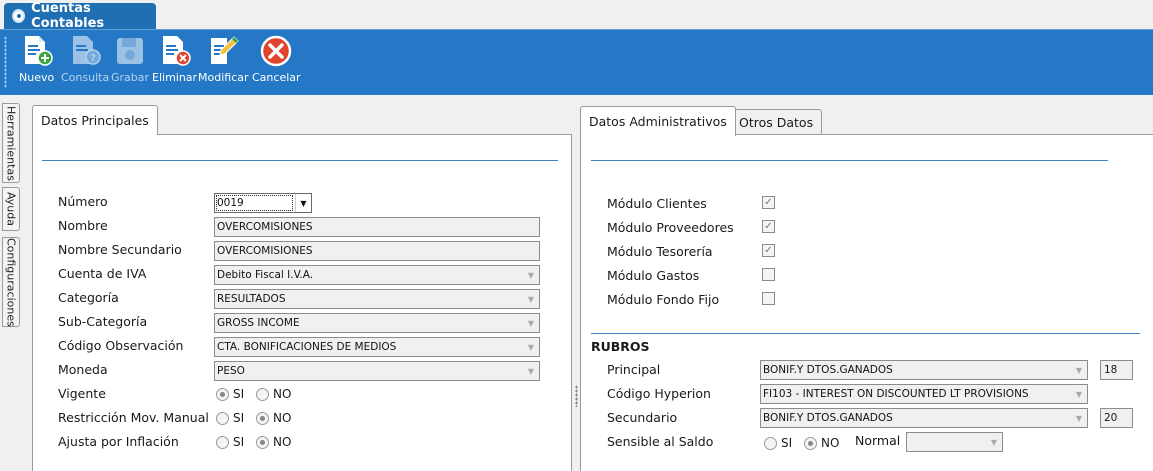 The width and height of the screenshot is (1153, 471). I want to click on nombre-field: OVERCOMISIONES, so click(377, 227).